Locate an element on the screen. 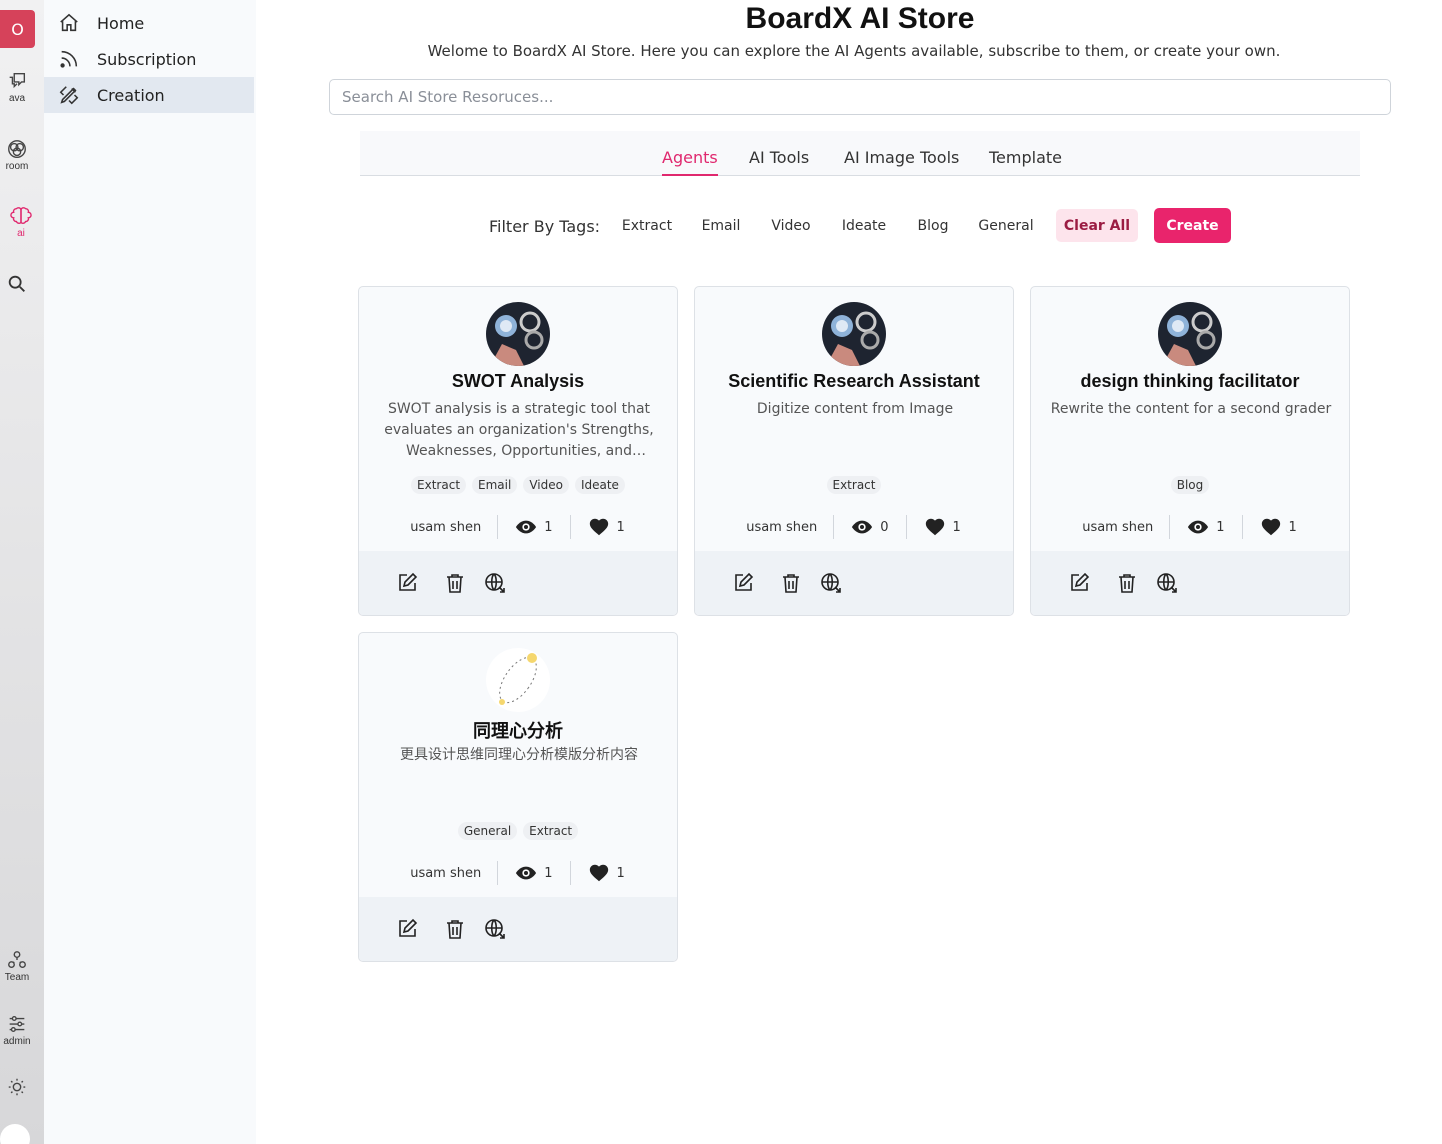  left-rail: O ava room ai Team admin is located at coordinates (22, 572).